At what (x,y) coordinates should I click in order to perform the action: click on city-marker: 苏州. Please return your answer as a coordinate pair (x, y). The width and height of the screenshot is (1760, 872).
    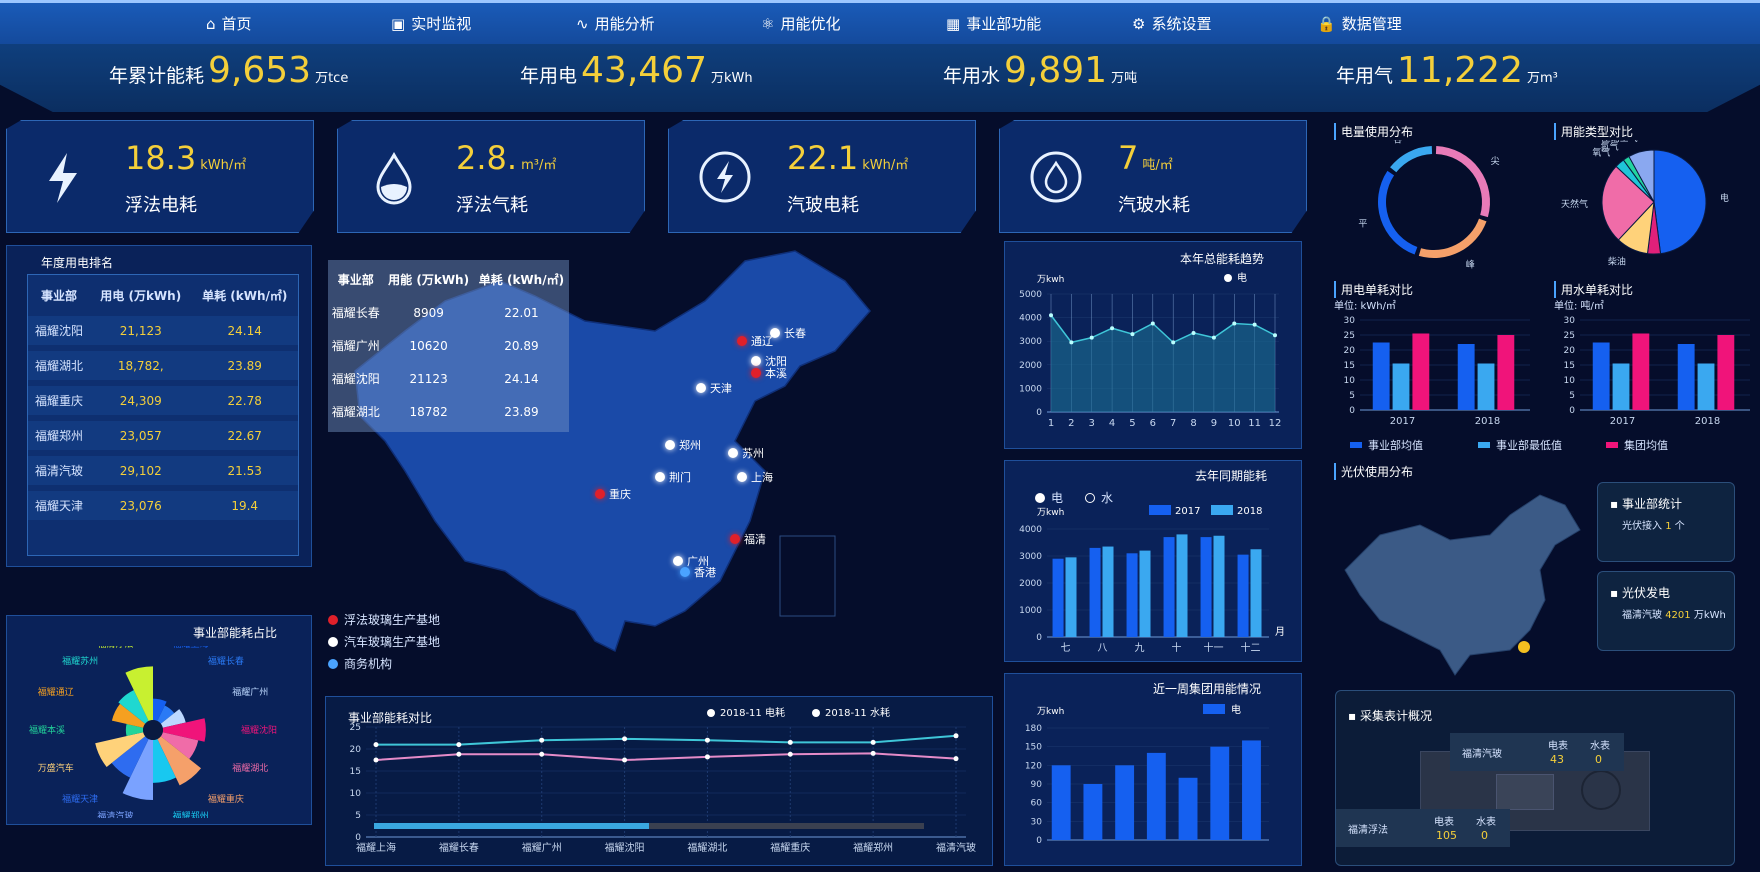
    Looking at the image, I should click on (746, 453).